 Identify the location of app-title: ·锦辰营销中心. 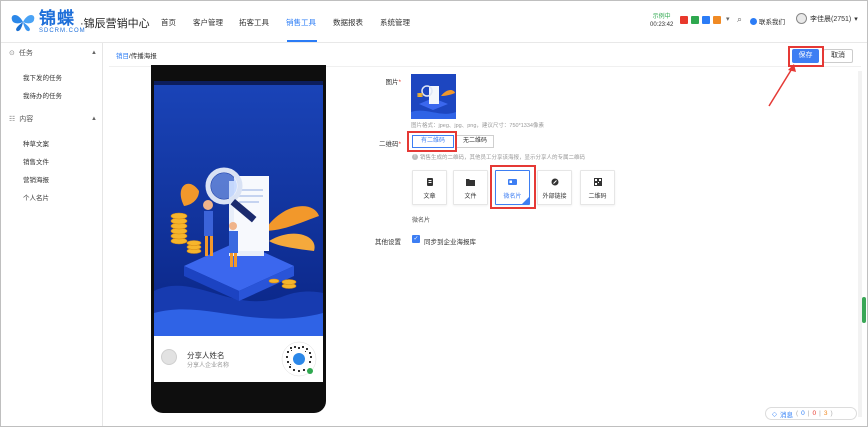
(115, 24).